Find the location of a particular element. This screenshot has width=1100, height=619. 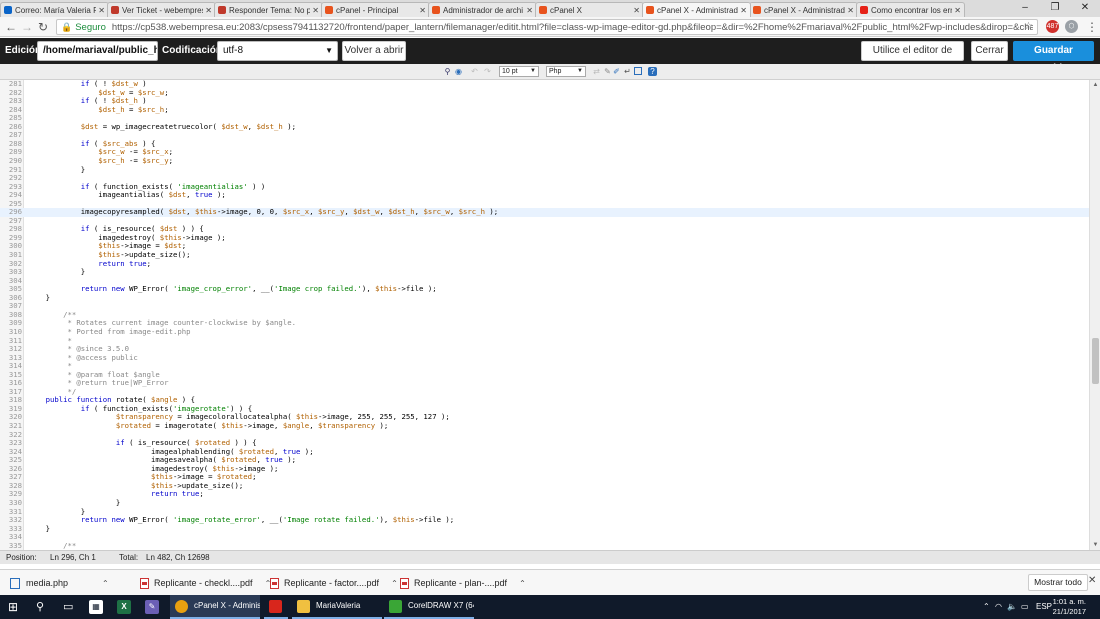

forward-icon: → is located at coordinates (27, 27).